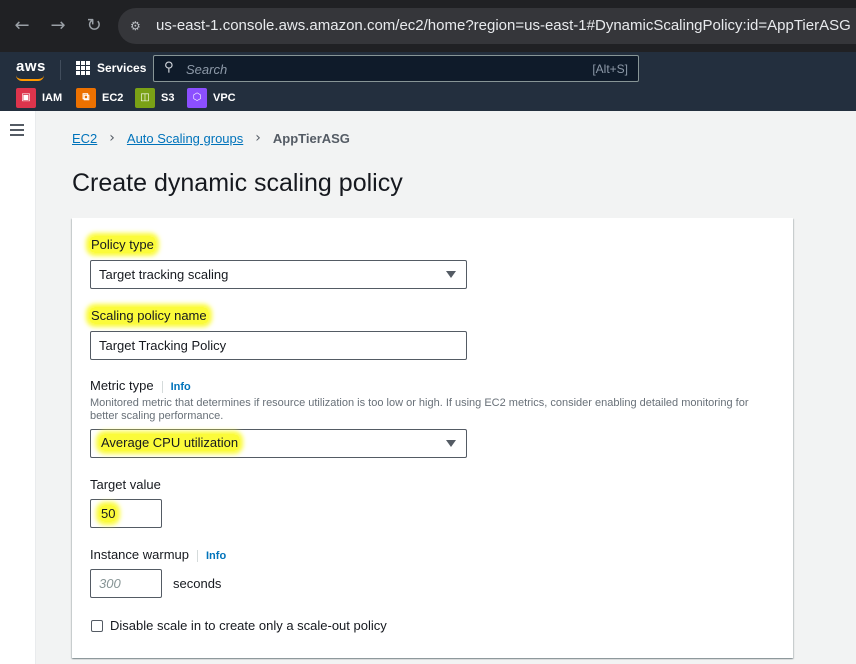 The width and height of the screenshot is (856, 664). Describe the element at coordinates (122, 385) in the screenshot. I see `metric-type-label-text: Metric type` at that location.